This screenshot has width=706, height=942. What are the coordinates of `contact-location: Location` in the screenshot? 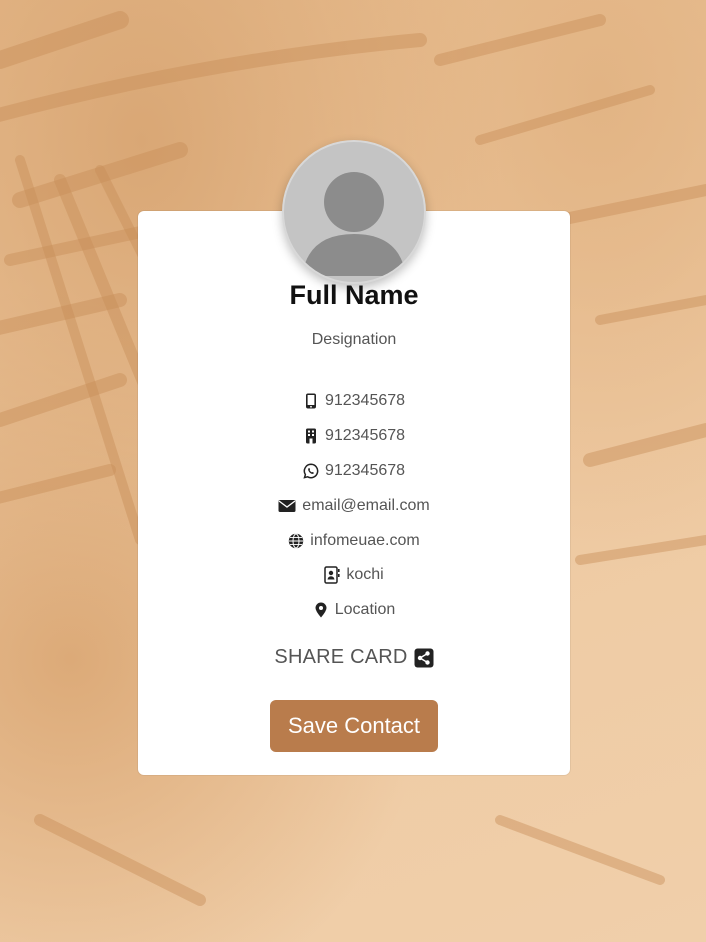 It's located at (354, 610).